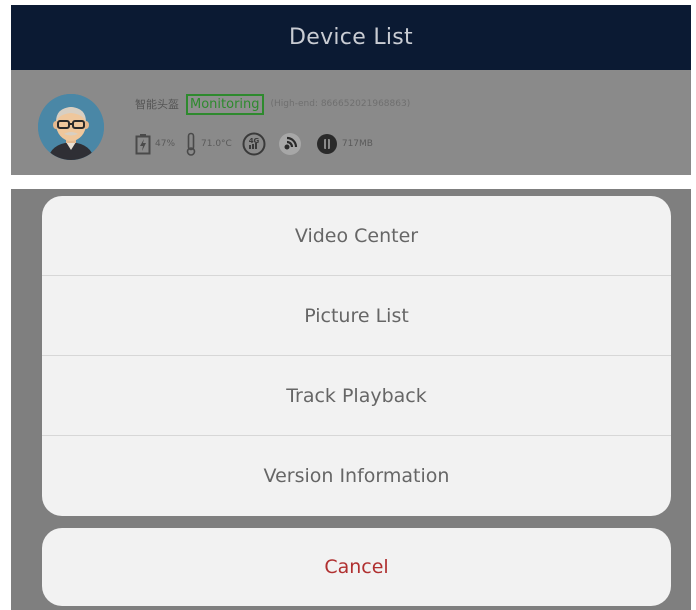 The width and height of the screenshot is (696, 610). I want to click on 4g-signal-icon: 4G, so click(254, 144).